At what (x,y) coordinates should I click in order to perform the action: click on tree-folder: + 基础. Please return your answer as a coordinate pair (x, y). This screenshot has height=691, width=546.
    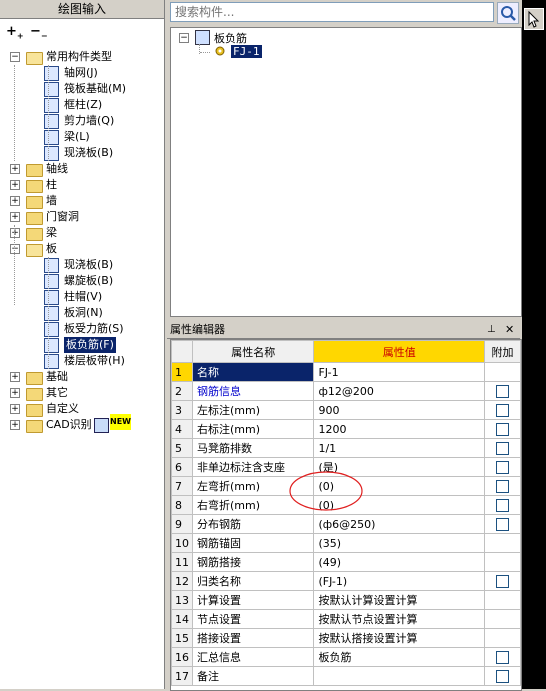
    Looking at the image, I should click on (82, 377).